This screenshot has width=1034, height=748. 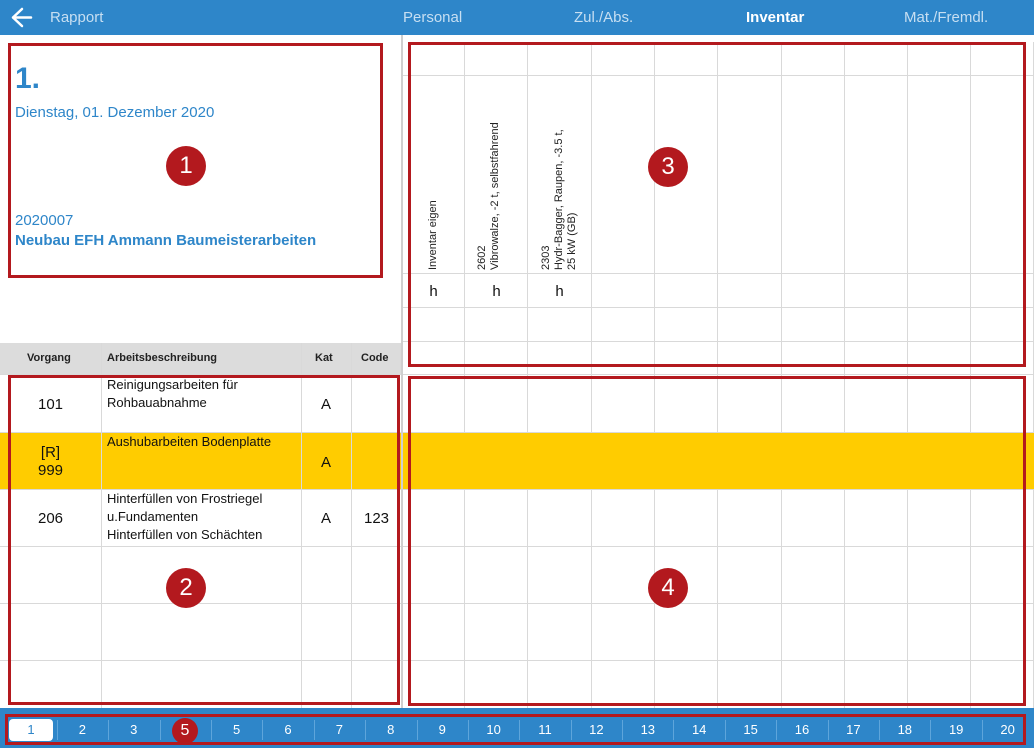 I want to click on column-separator, so click(x=402, y=371).